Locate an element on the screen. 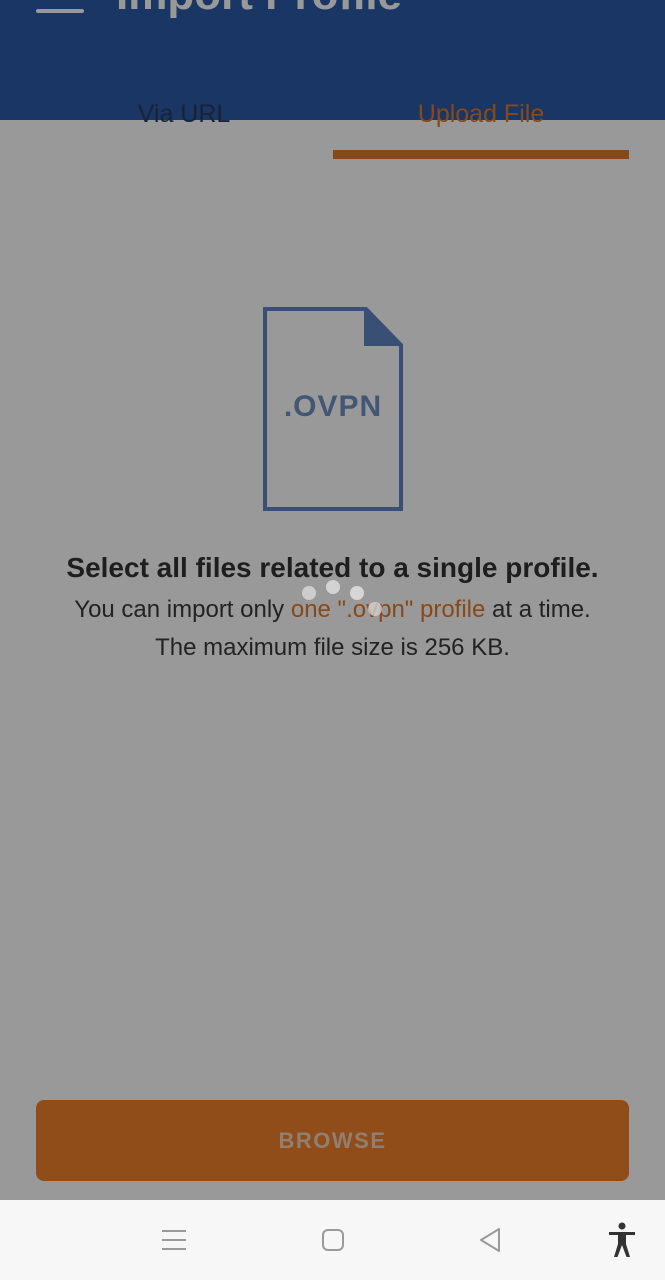  back-icon is located at coordinates (490, 1240).